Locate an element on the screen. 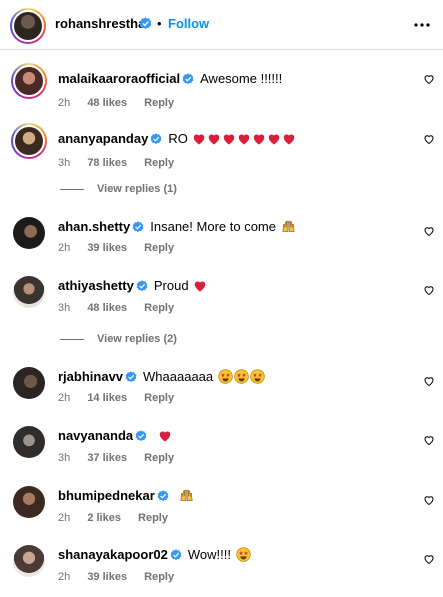 This screenshot has width=443, height=597. view-replies-label: View replies (1) is located at coordinates (137, 189).